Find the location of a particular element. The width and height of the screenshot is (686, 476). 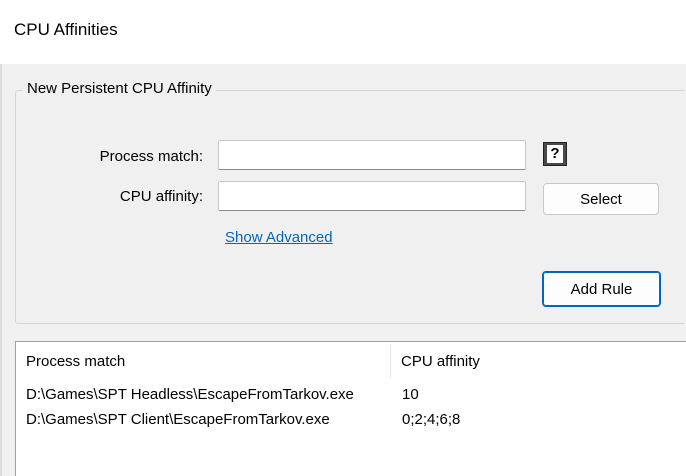

row-1-affinity: 10 is located at coordinates (410, 394).